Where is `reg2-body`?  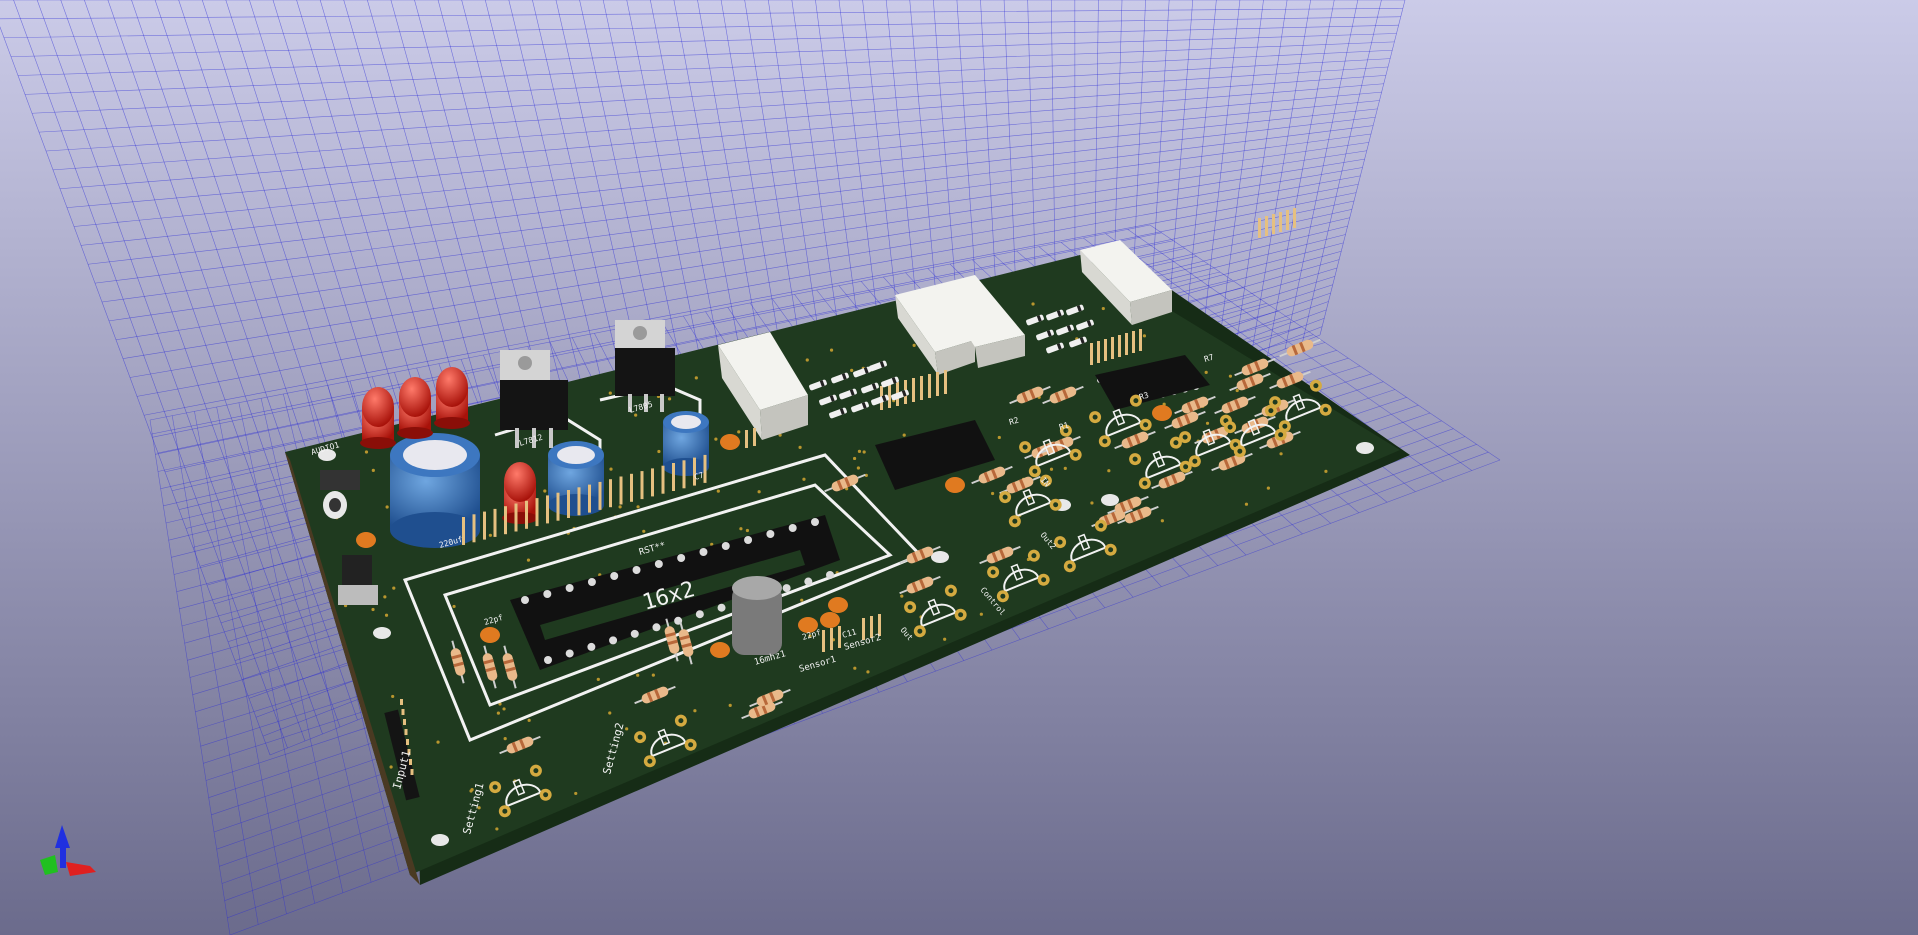 reg2-body is located at coordinates (645, 372).